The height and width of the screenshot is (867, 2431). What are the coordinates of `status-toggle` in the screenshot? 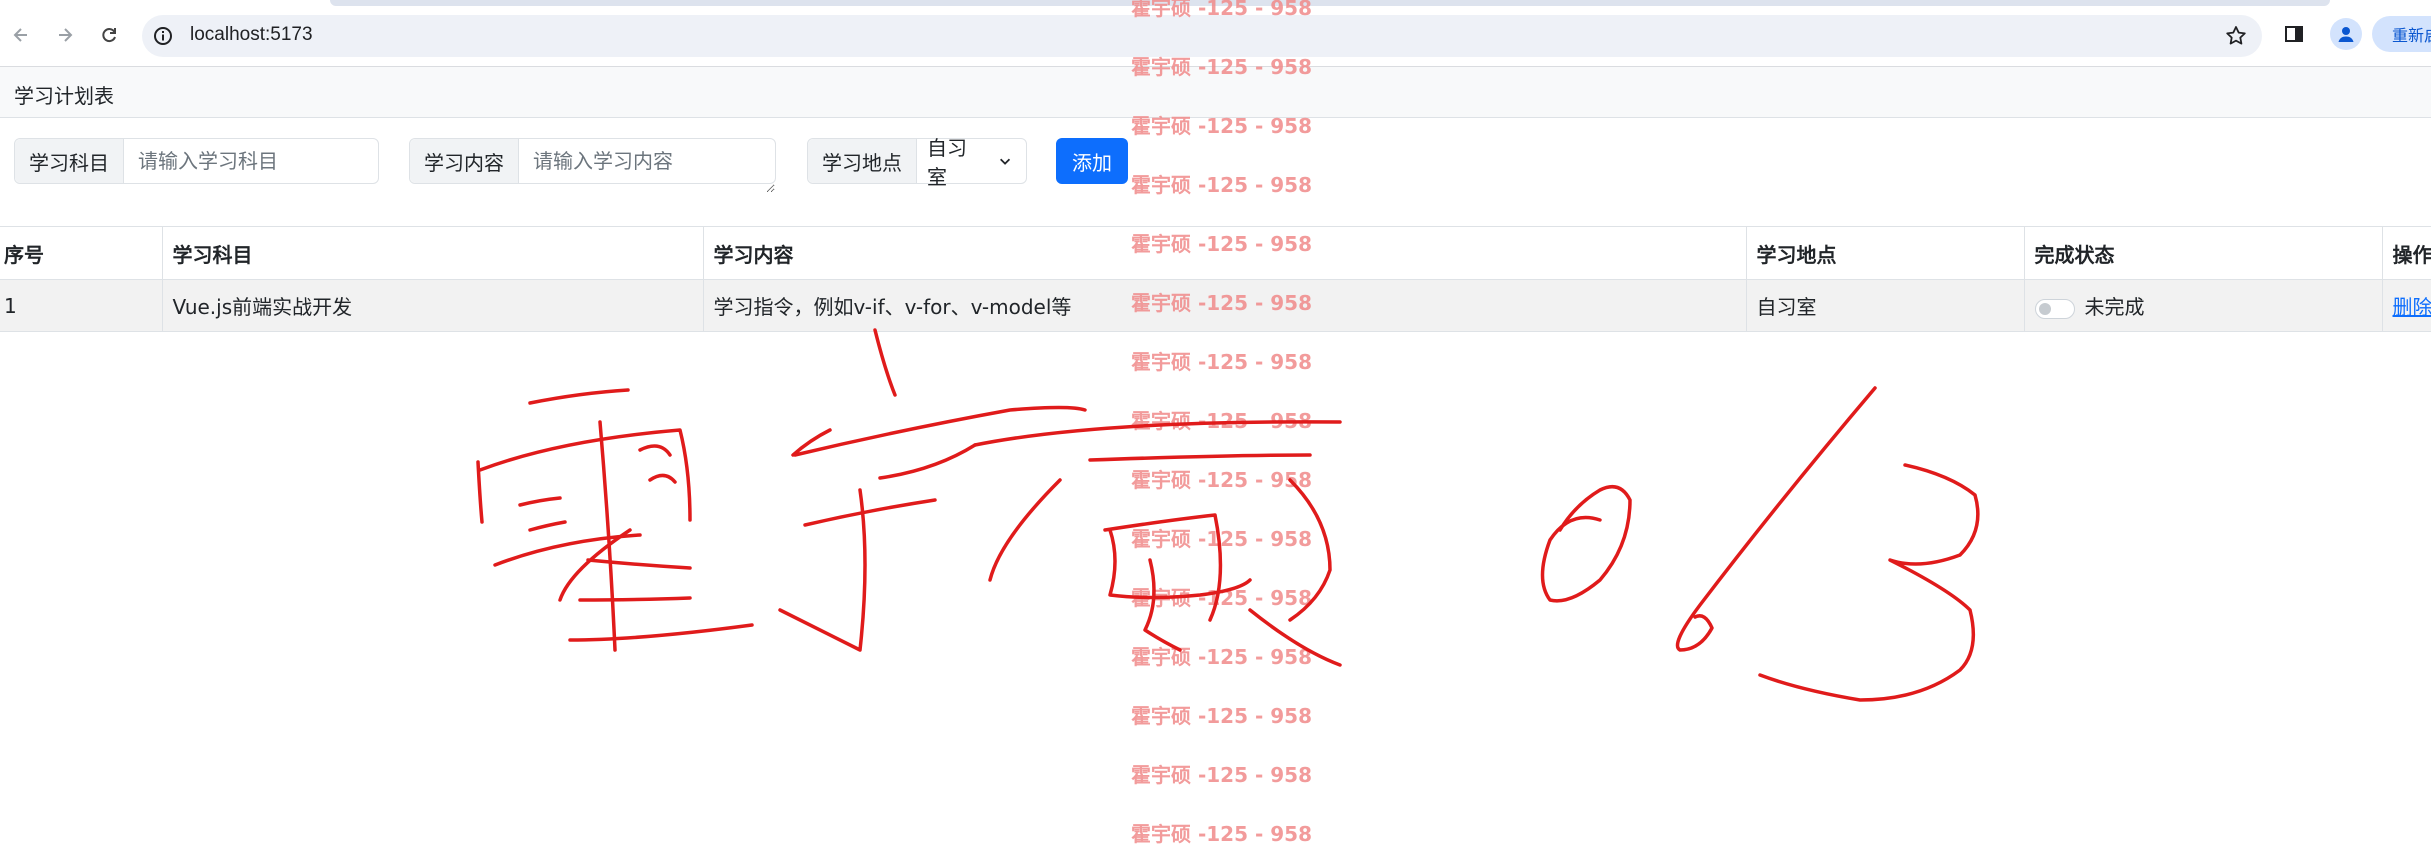 It's located at (2054, 308).